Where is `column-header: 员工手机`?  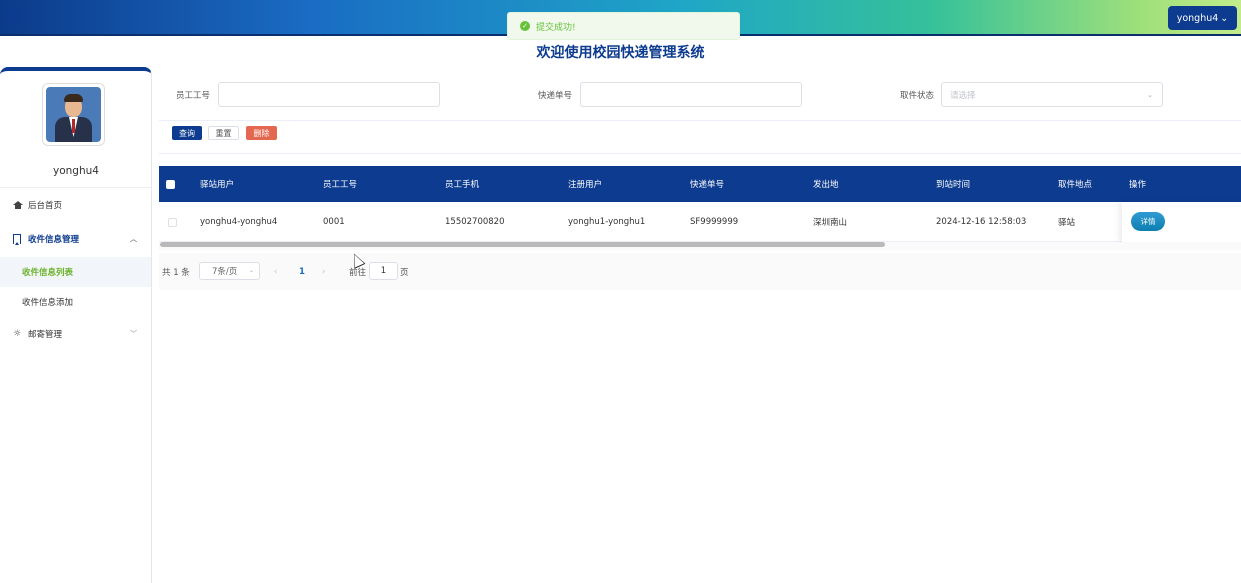
column-header: 员工手机 is located at coordinates (462, 185).